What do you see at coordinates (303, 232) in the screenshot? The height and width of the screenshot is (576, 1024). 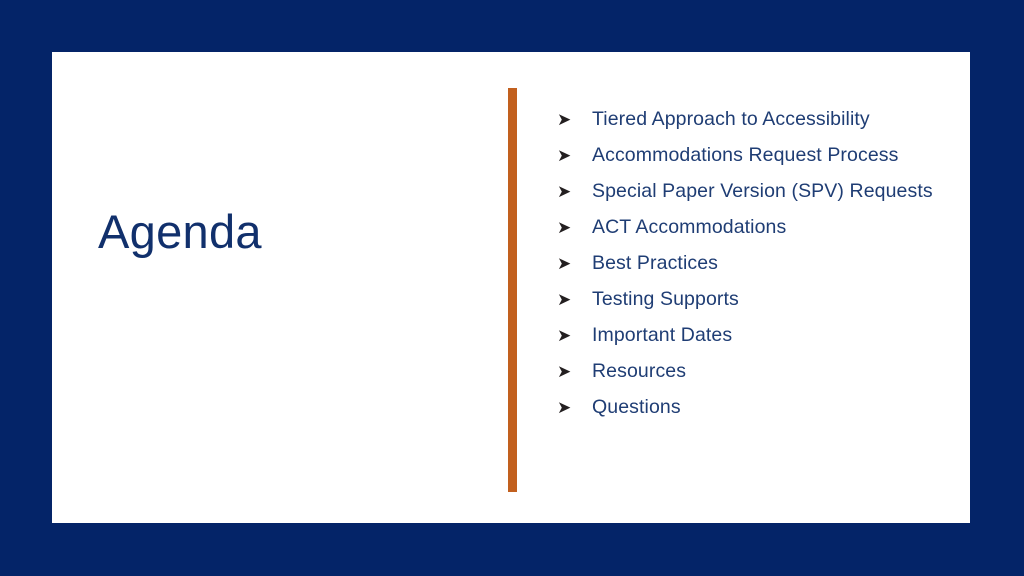 I see `slide-title-area: Agenda` at bounding box center [303, 232].